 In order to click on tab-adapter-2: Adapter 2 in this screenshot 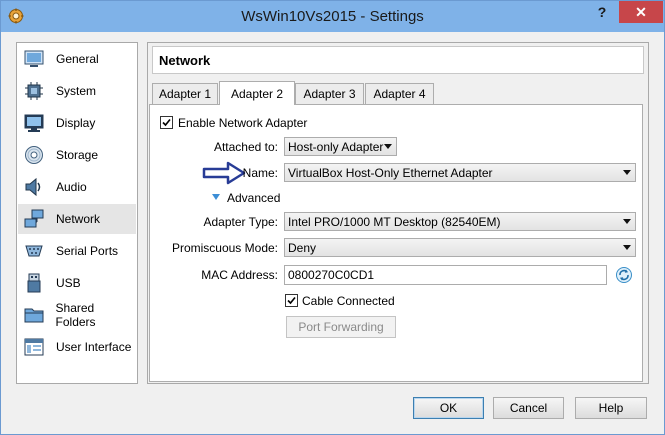, I will do `click(257, 93)`.